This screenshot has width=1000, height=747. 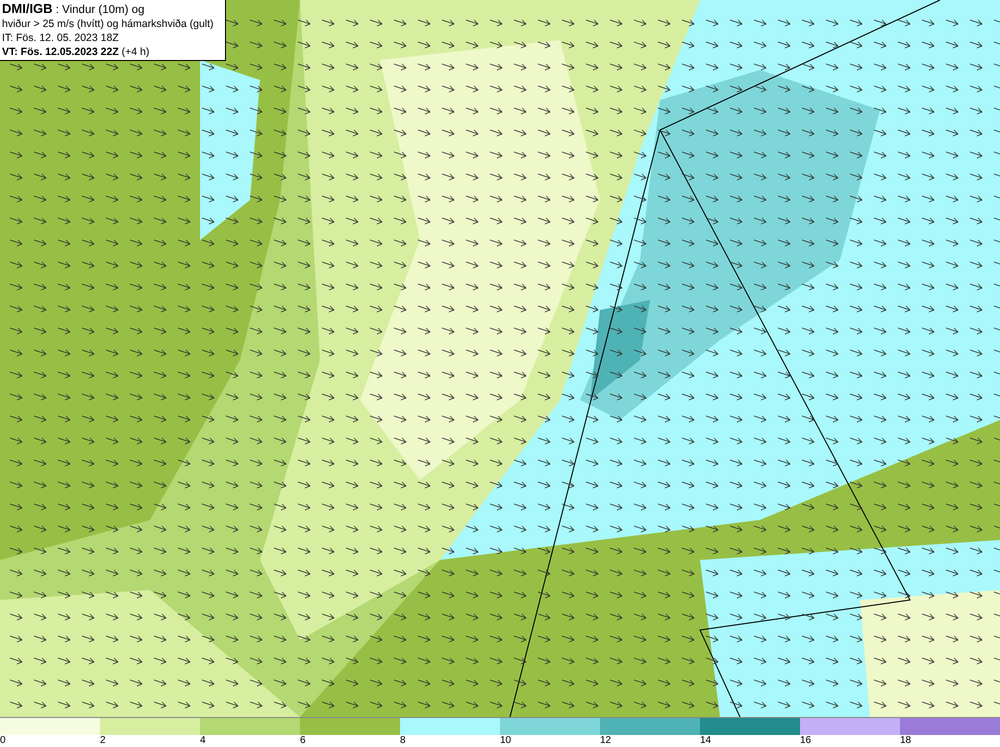 What do you see at coordinates (806, 740) in the screenshot?
I see `legend-label: 16` at bounding box center [806, 740].